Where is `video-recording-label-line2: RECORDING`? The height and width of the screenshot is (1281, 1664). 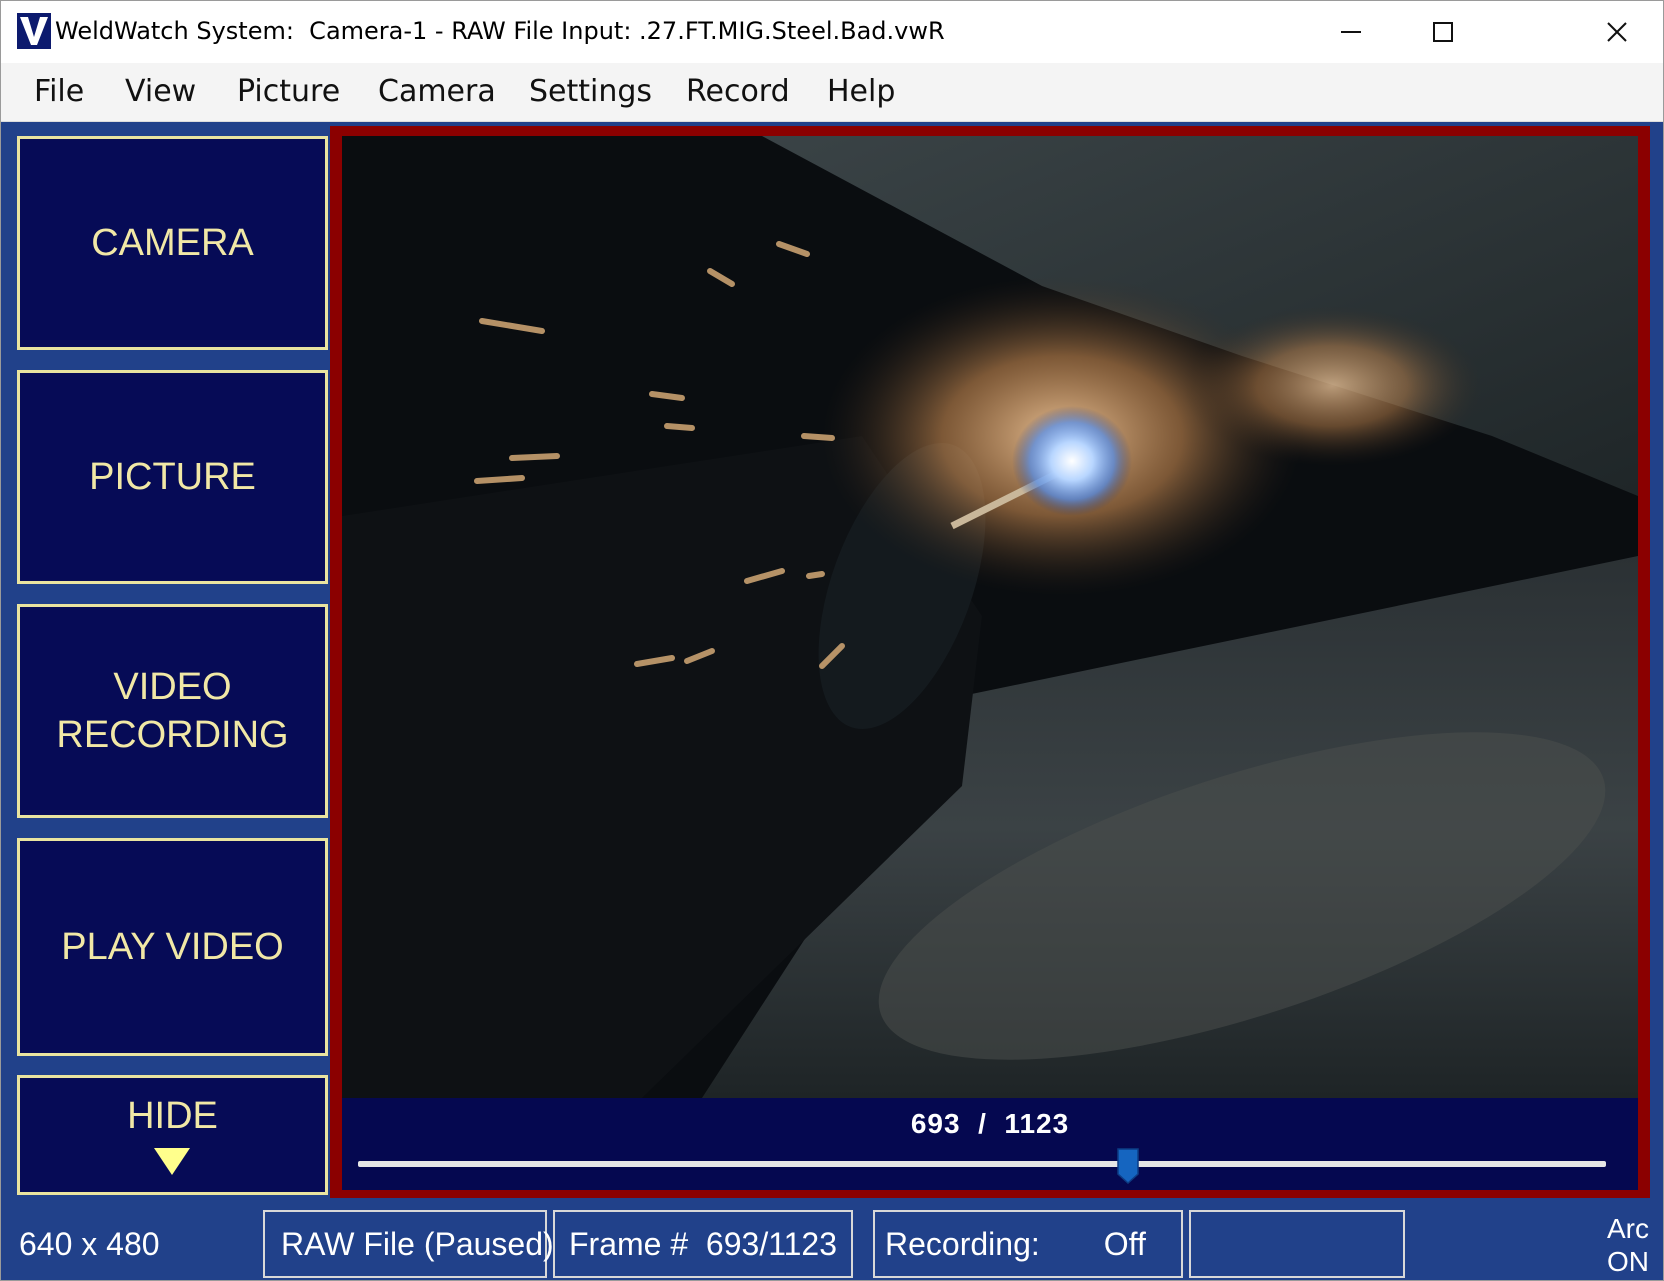 video-recording-label-line2: RECORDING is located at coordinates (172, 735).